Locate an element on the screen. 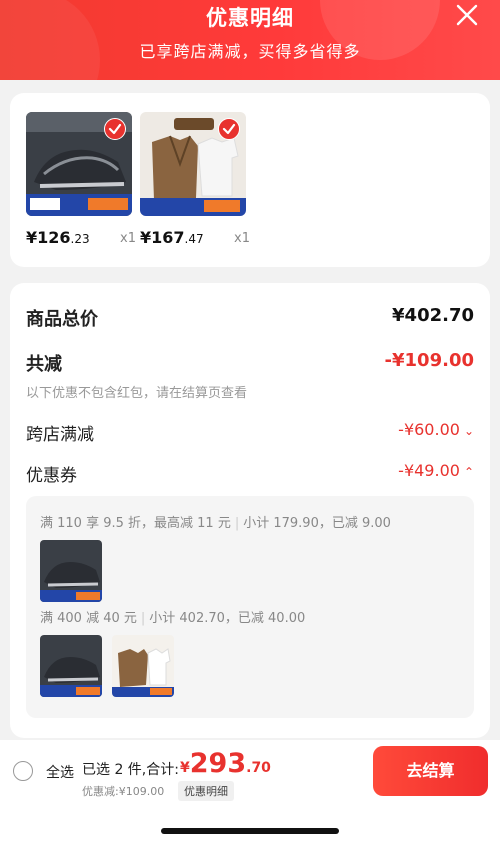 This screenshot has width=500, height=845. goods-total-value: ¥402.70 is located at coordinates (433, 315).